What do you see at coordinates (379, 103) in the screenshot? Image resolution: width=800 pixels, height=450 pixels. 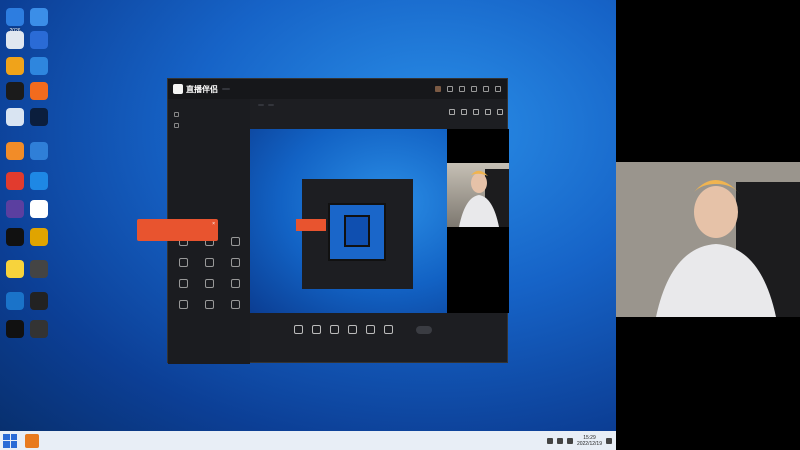 I see `room-title-row` at bounding box center [379, 103].